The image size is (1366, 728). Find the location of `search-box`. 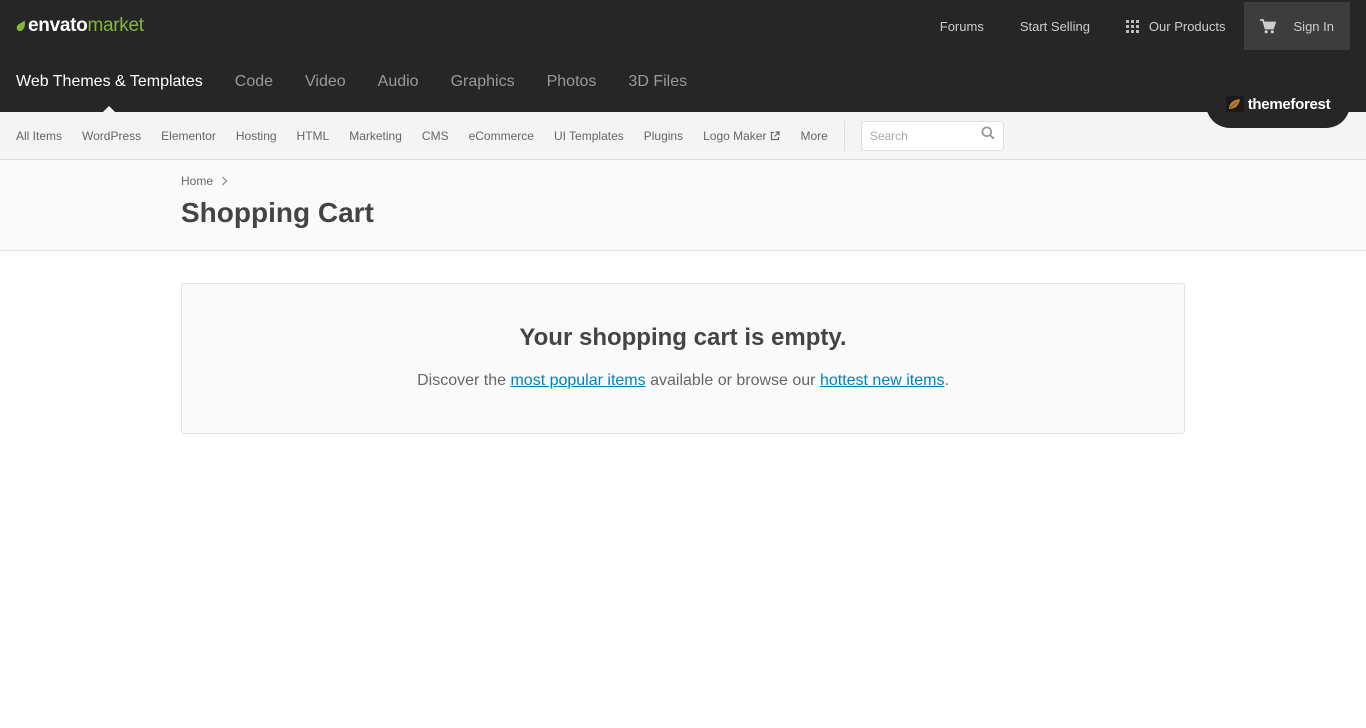

search-box is located at coordinates (932, 135).